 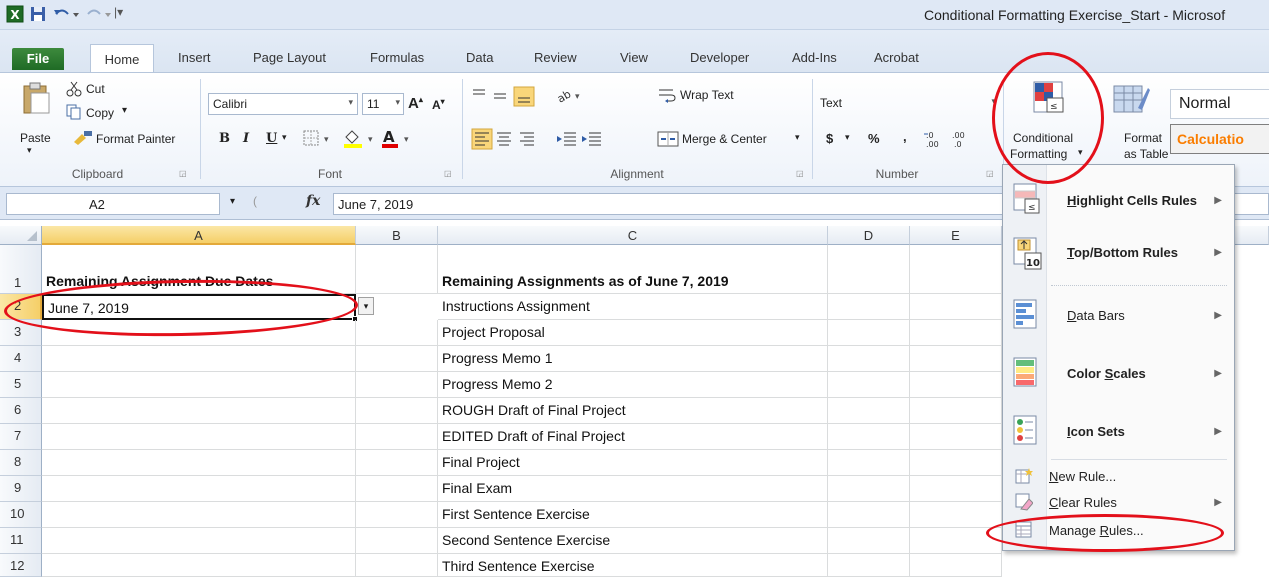 I want to click on paste-arrow-icon: ▾, so click(x=29, y=150).